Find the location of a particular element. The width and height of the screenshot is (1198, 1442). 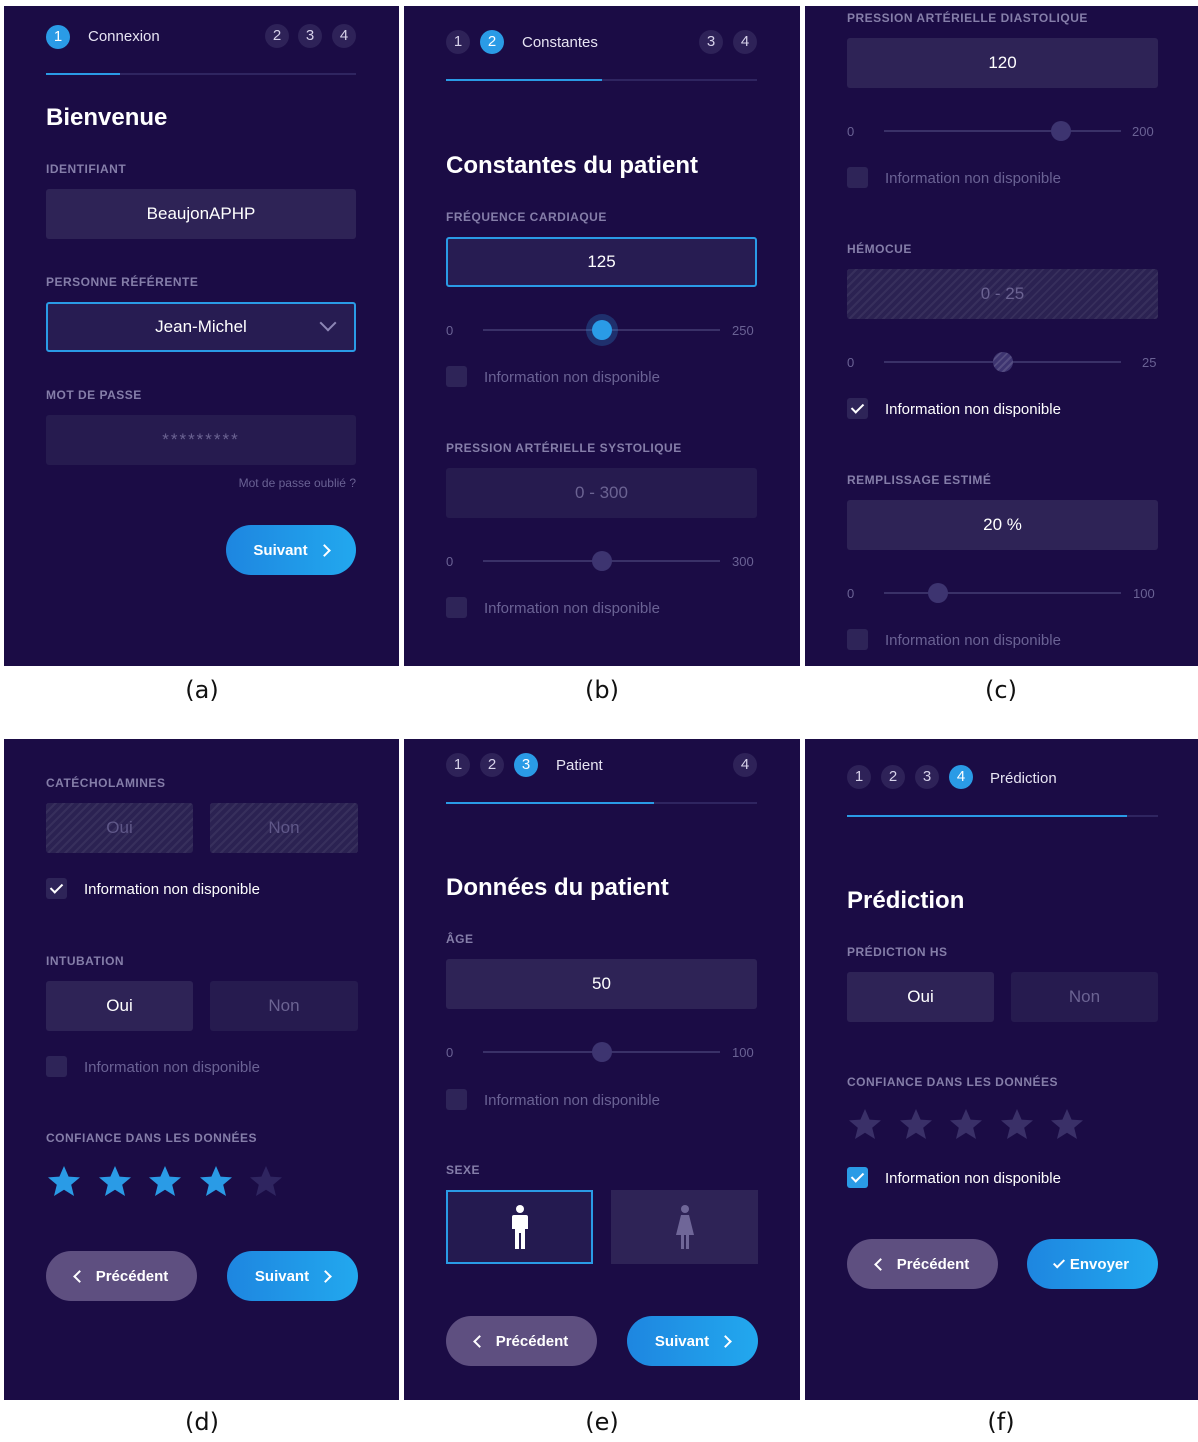

slider-max: 100 is located at coordinates (1144, 593).